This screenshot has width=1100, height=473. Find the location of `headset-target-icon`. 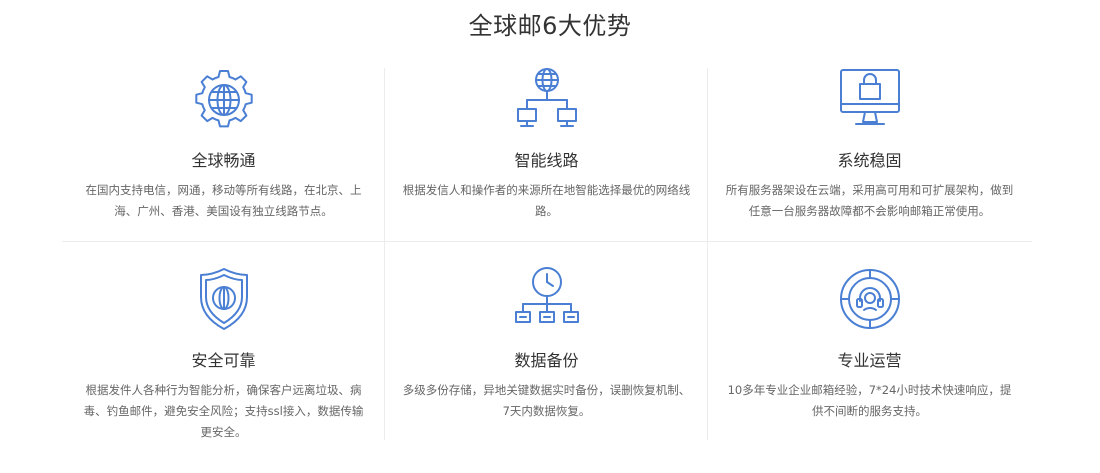

headset-target-icon is located at coordinates (870, 299).